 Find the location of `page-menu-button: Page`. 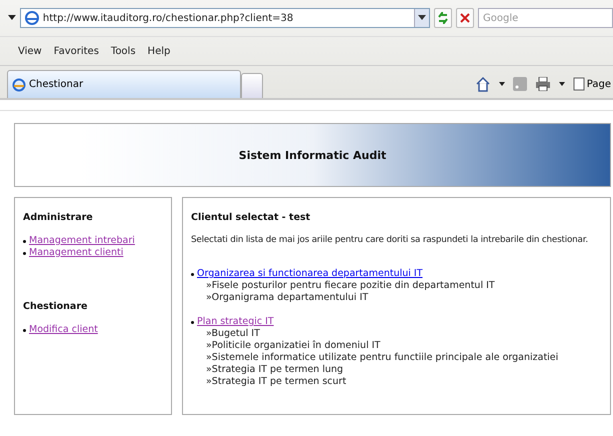

page-menu-button: Page is located at coordinates (591, 84).